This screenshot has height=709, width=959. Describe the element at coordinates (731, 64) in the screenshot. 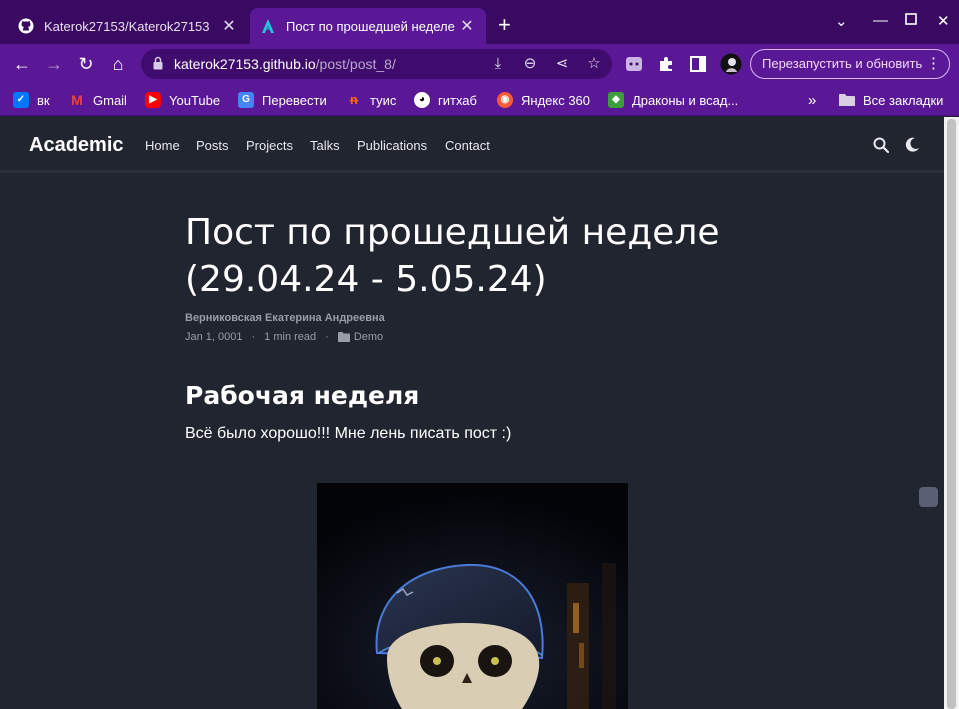

I see `profile-avatar` at that location.